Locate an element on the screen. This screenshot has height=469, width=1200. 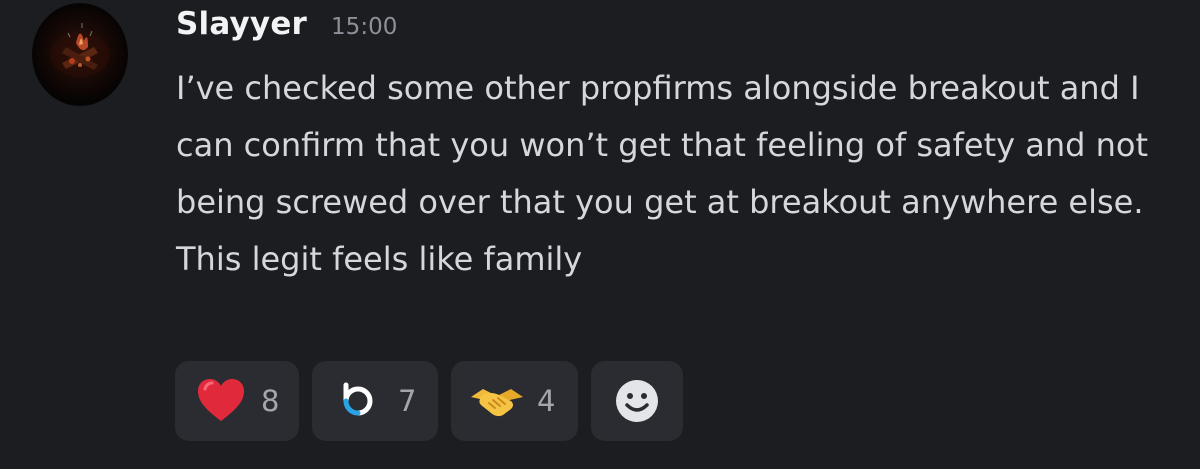
add-reaction-button is located at coordinates (637, 401).